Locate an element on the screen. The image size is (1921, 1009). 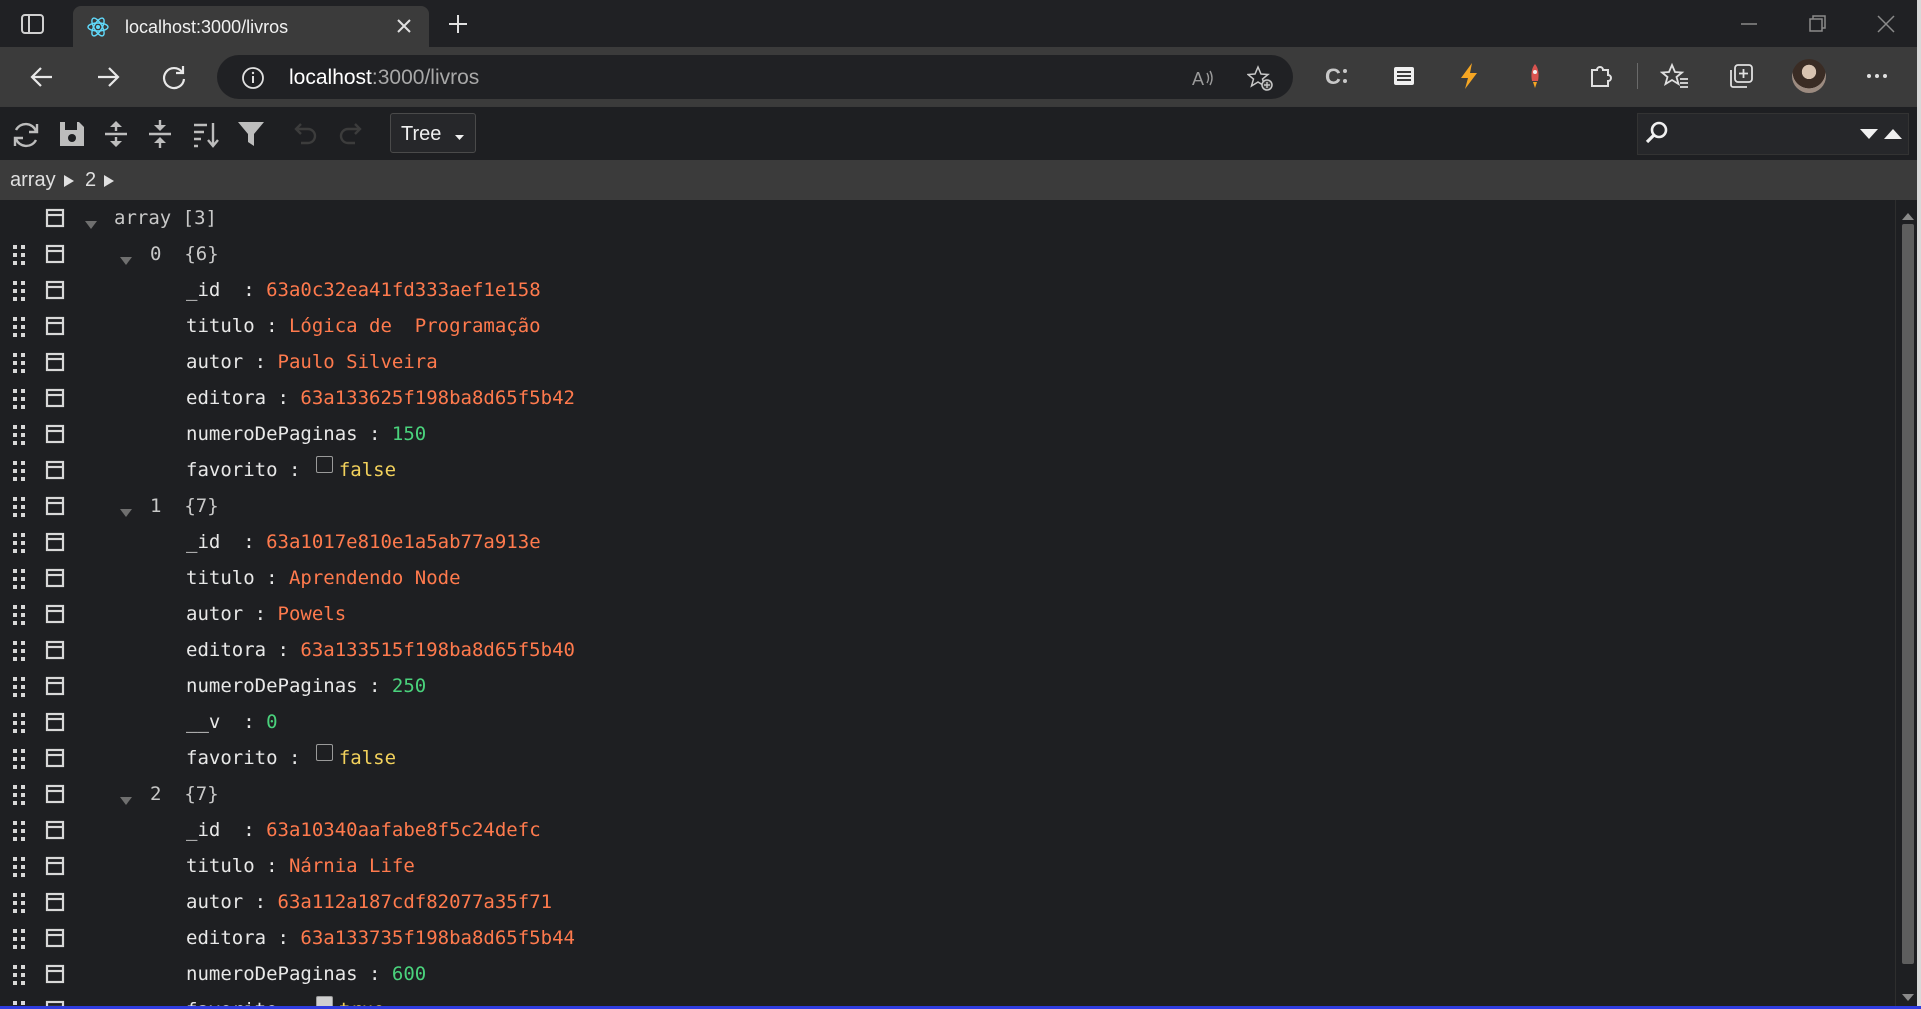
read-aloud-icon: A is located at coordinates (1204, 78).